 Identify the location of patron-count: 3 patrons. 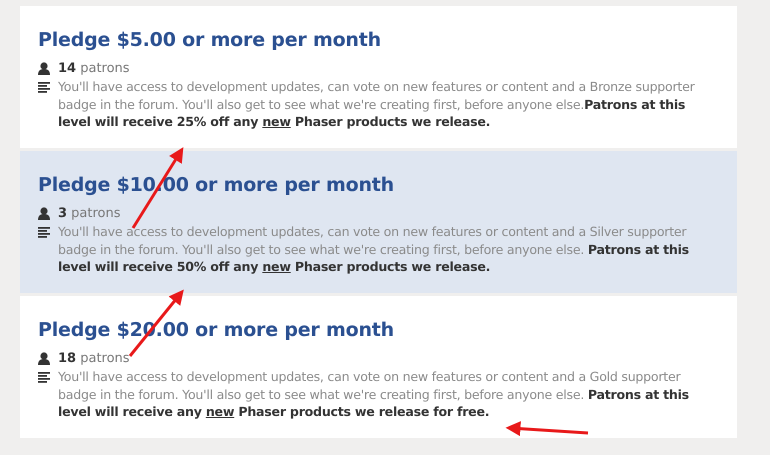
(89, 213).